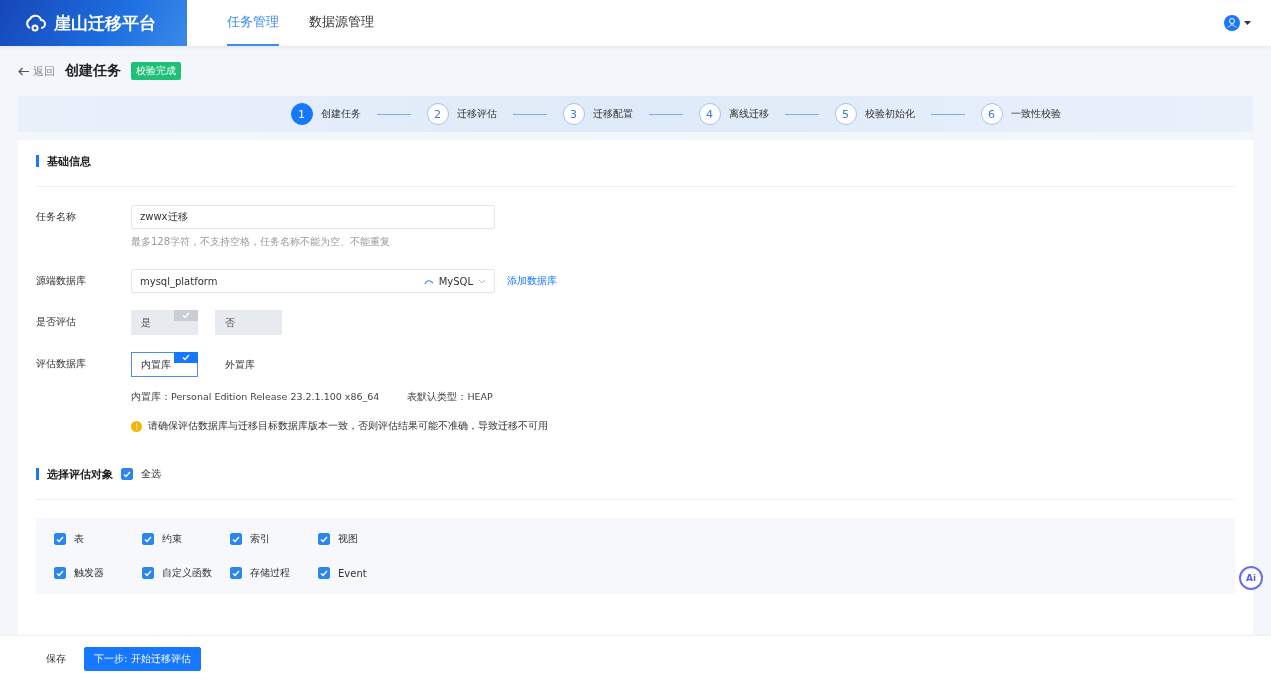  What do you see at coordinates (61, 281) in the screenshot?
I see `field-label: 源端数据库` at bounding box center [61, 281].